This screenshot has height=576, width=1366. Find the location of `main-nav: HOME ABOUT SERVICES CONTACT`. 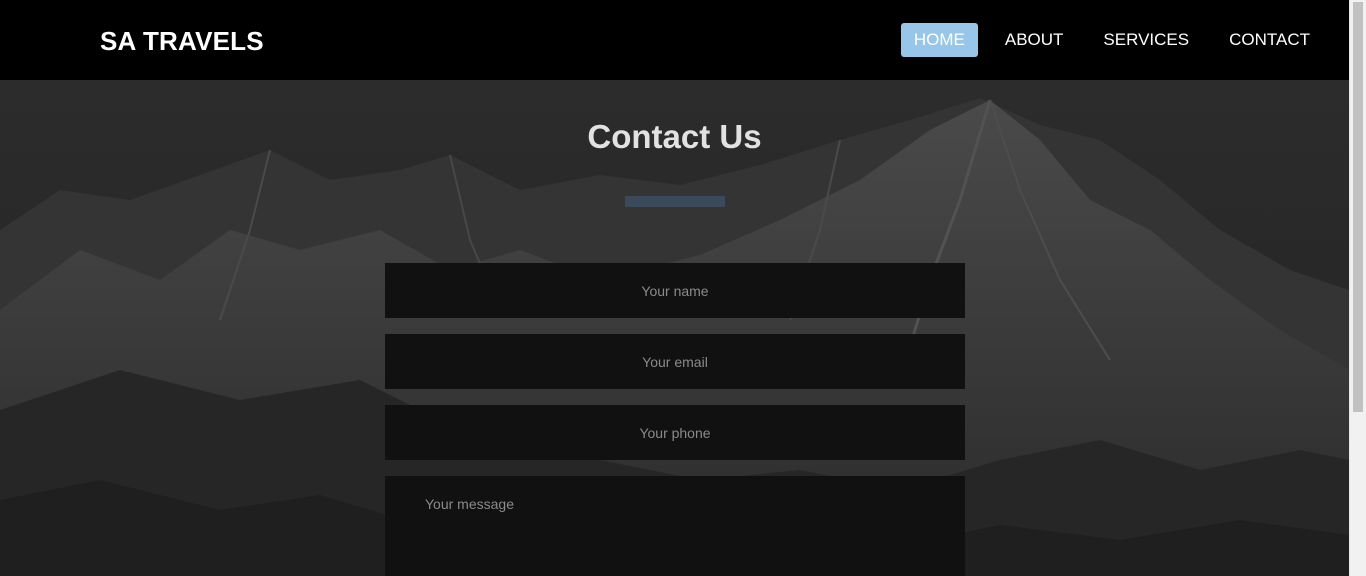

main-nav: HOME ABOUT SERVICES CONTACT is located at coordinates (1105, 40).